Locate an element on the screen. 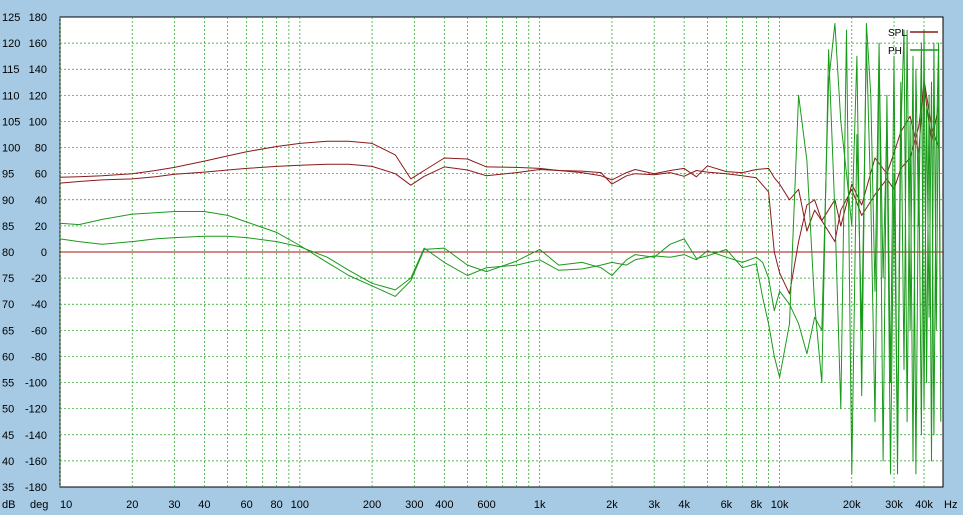  legend-label-ph: PH is located at coordinates (895, 51).